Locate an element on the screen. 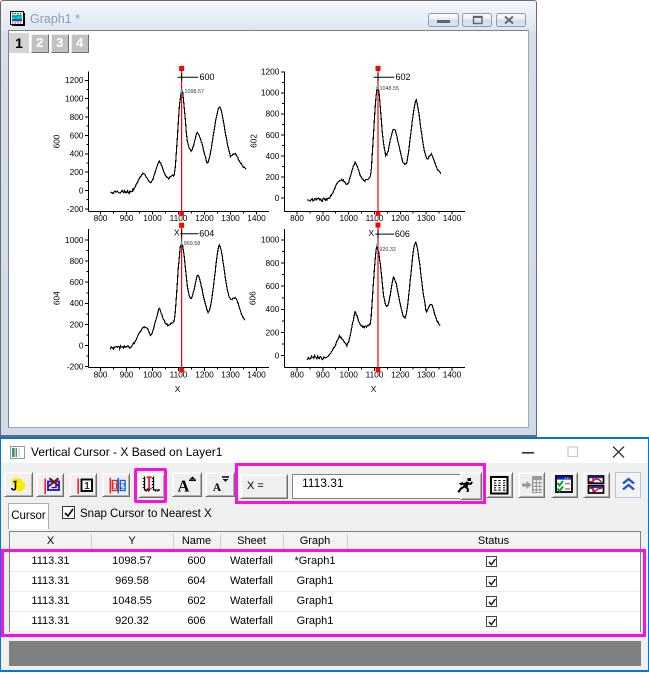 The height and width of the screenshot is (674, 649). svg-text: 1098.57 is located at coordinates (195, 92).